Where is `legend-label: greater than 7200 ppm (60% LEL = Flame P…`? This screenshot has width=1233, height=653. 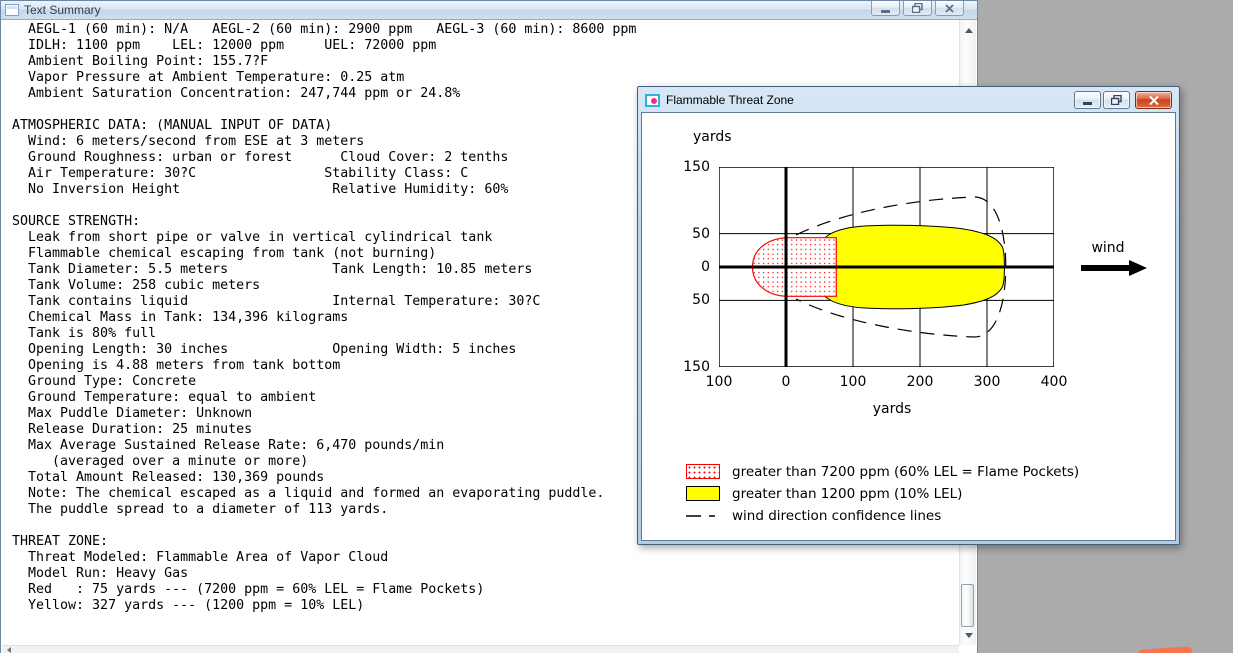
legend-label: greater than 7200 ppm (60% LEL = Flame P… is located at coordinates (906, 472).